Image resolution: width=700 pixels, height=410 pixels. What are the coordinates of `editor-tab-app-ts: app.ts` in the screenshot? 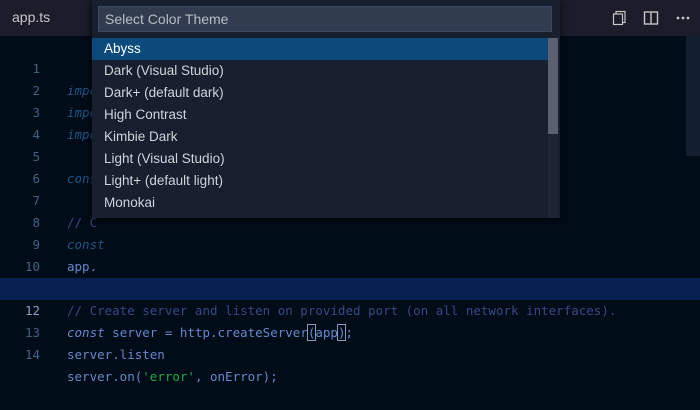 It's located at (31, 17).